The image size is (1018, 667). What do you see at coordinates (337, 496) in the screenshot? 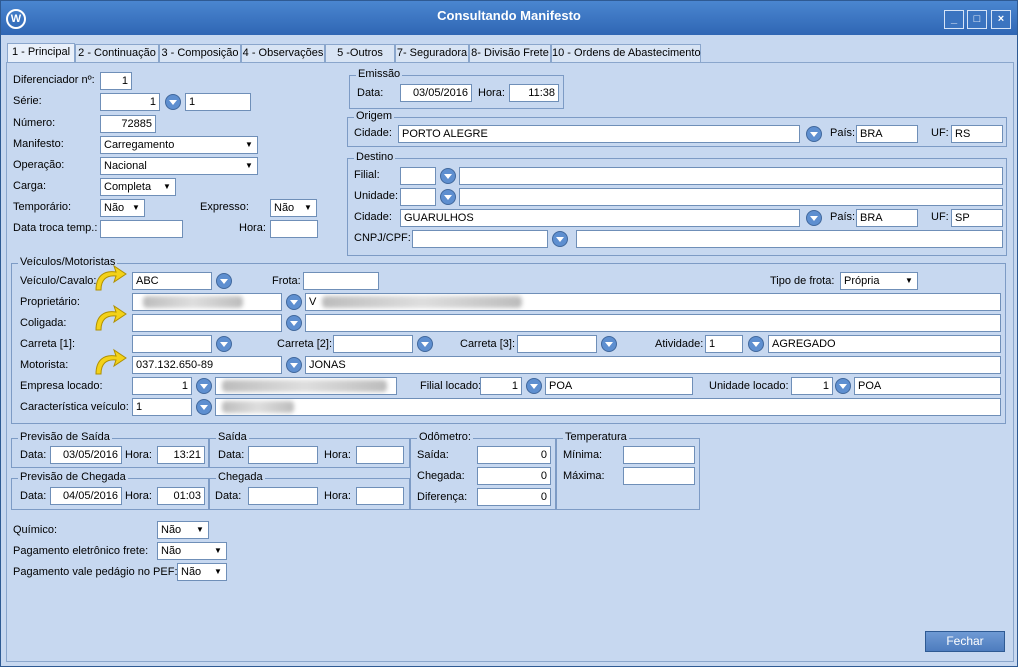
I see `chegada-hora-label: Hora:` at bounding box center [337, 496].